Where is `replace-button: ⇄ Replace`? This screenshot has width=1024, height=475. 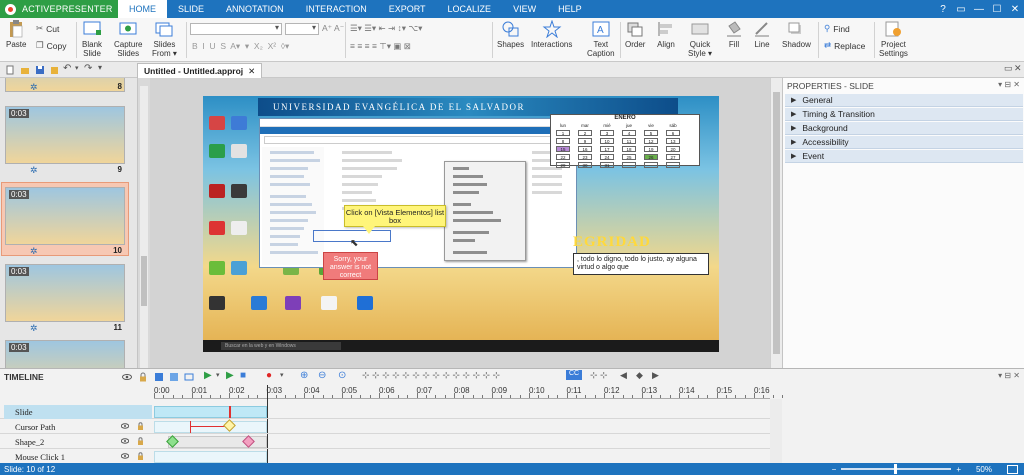
replace-button: ⇄ Replace is located at coordinates (844, 45).